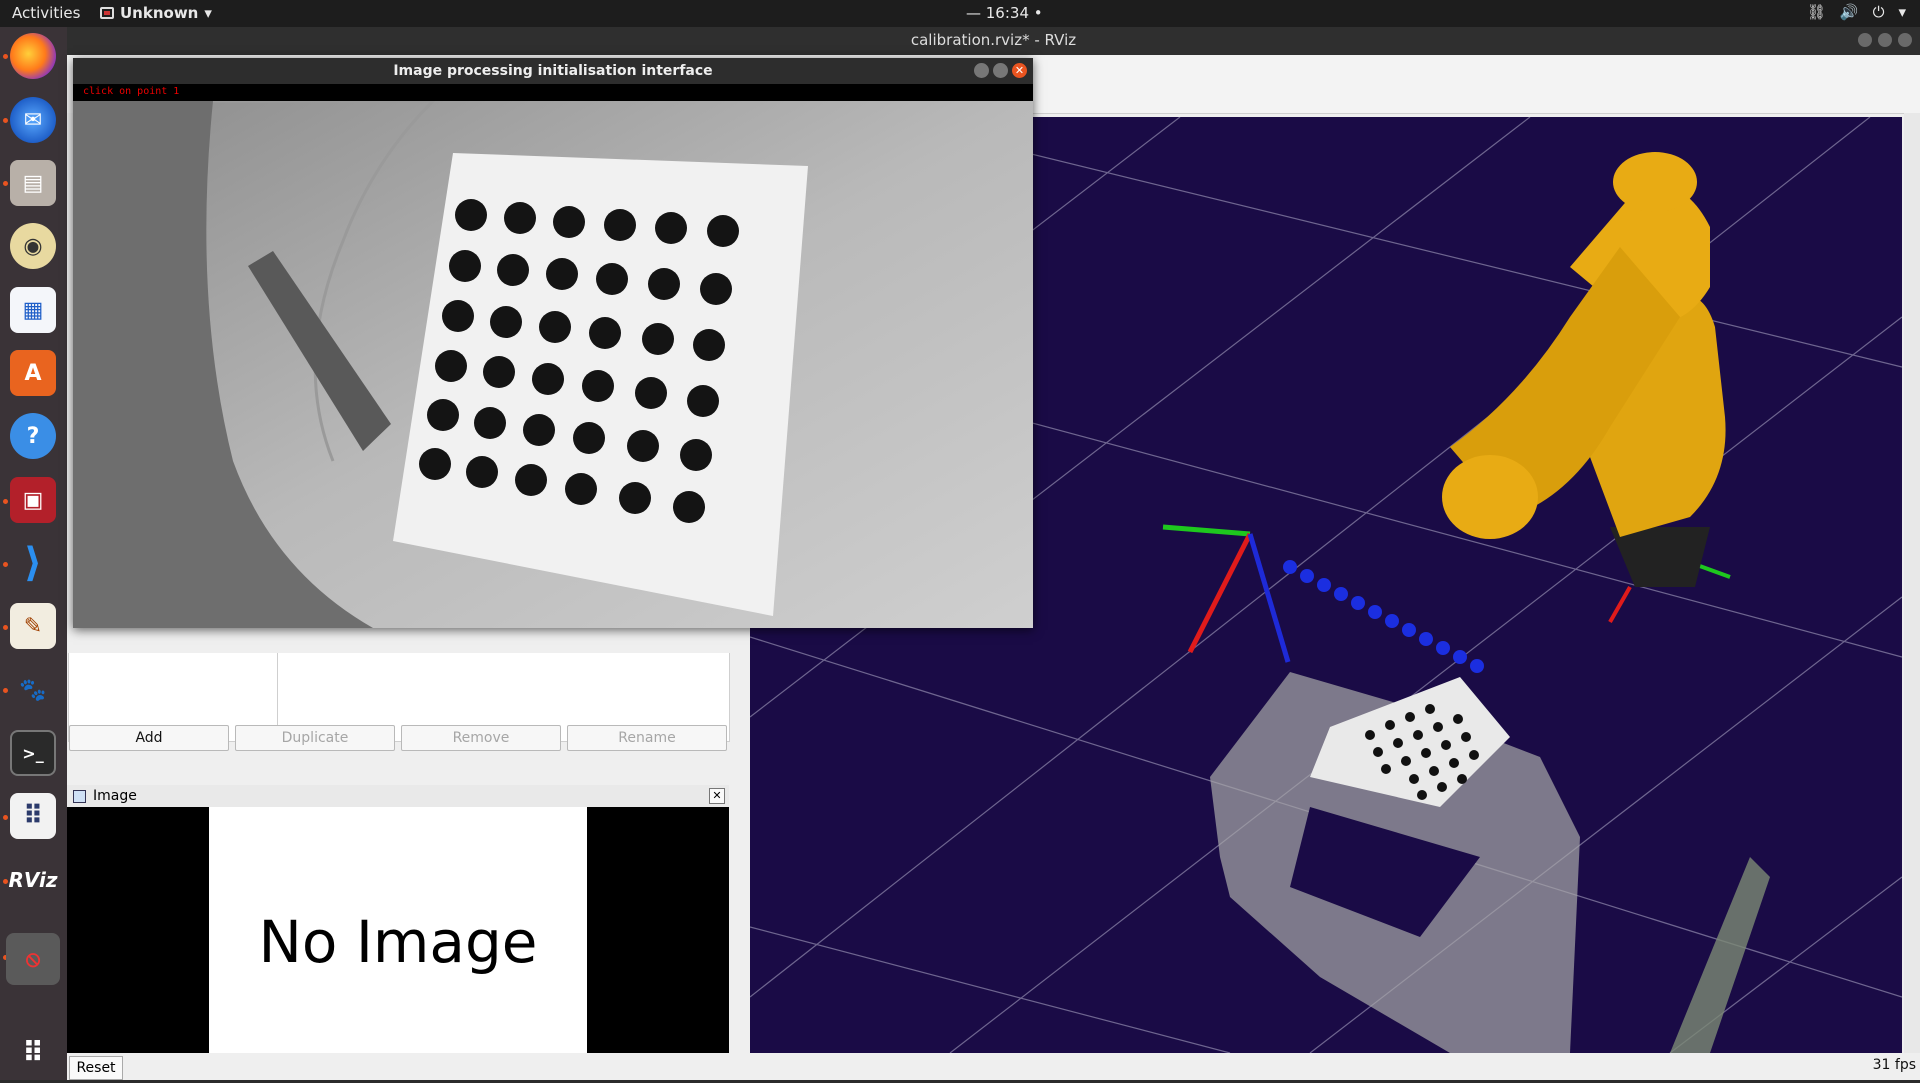 The height and width of the screenshot is (1083, 1920). Describe the element at coordinates (159, 13) in the screenshot. I see `app-menu-label: Unknown` at that location.